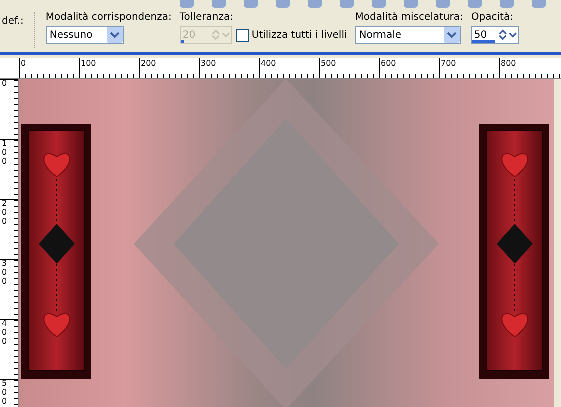 This screenshot has height=407, width=561. I want to click on checkbox, so click(242, 35).